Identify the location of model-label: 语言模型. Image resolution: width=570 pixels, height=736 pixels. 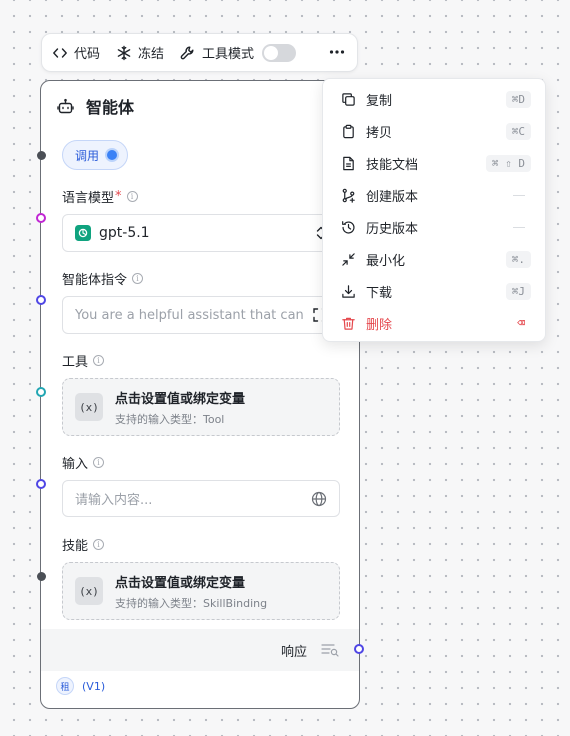
(88, 198).